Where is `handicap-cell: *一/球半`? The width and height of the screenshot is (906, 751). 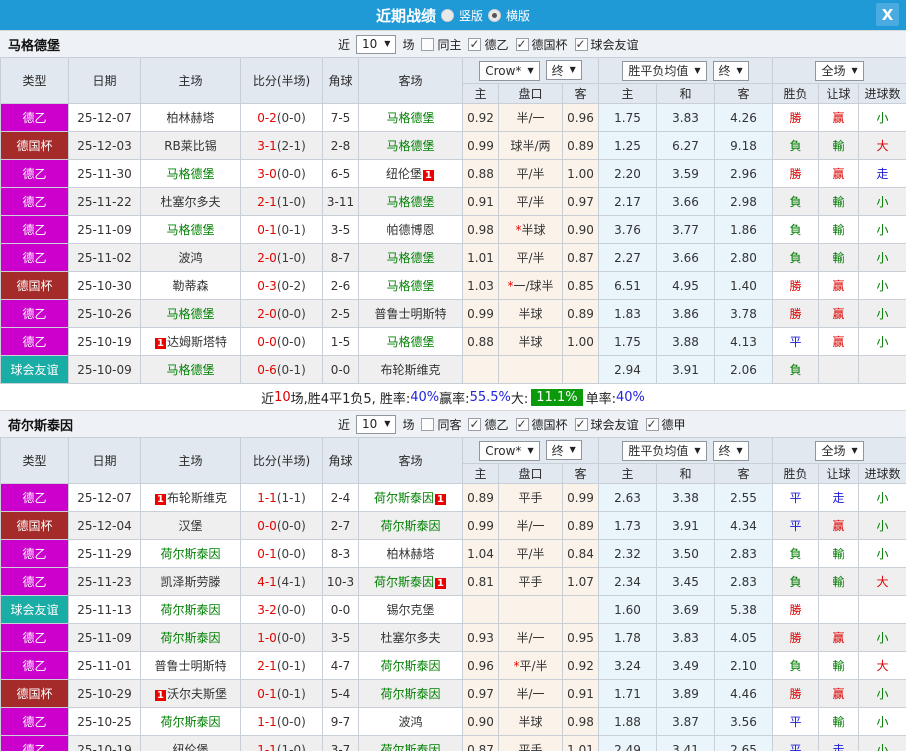 handicap-cell: *一/球半 is located at coordinates (530, 285).